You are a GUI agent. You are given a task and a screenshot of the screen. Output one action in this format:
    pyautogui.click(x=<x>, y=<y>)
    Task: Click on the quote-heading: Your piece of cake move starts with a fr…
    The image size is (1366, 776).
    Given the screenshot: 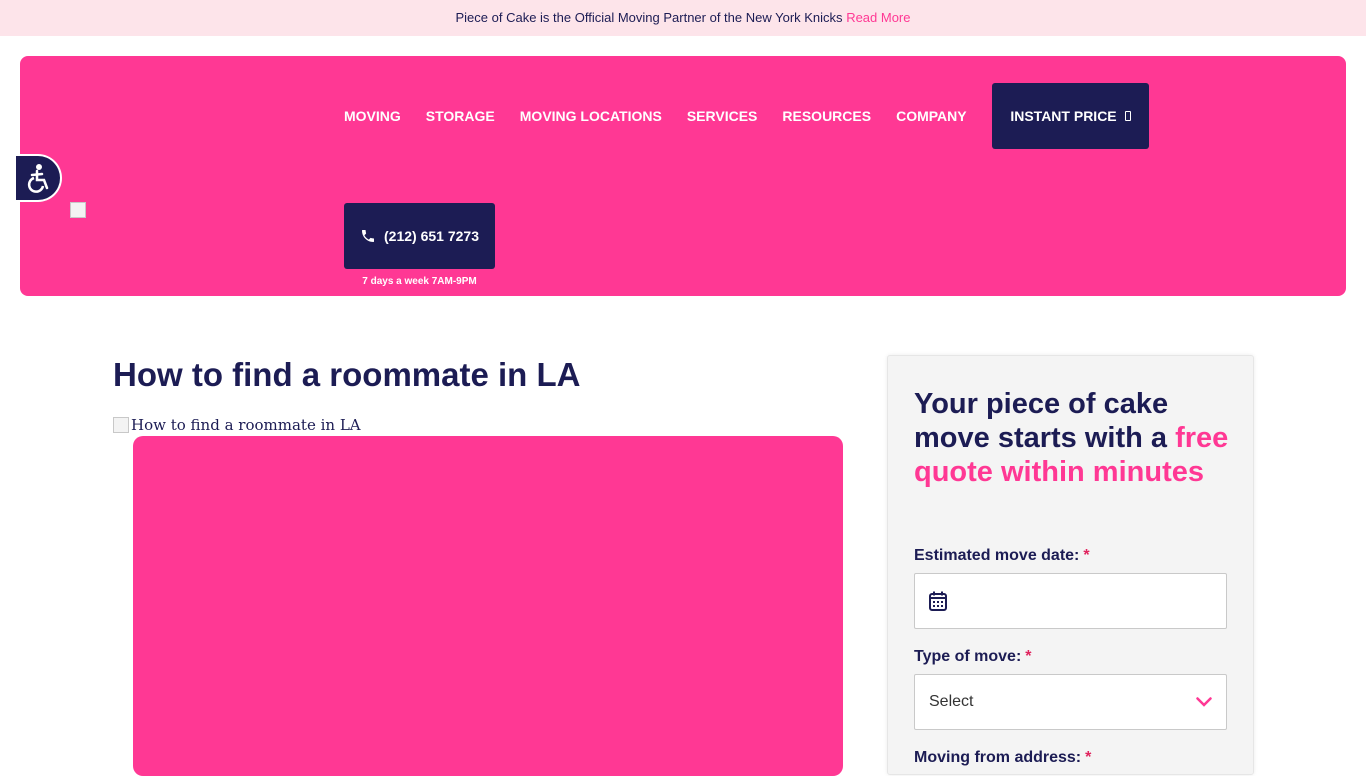 What is the action you would take?
    pyautogui.click(x=1074, y=438)
    